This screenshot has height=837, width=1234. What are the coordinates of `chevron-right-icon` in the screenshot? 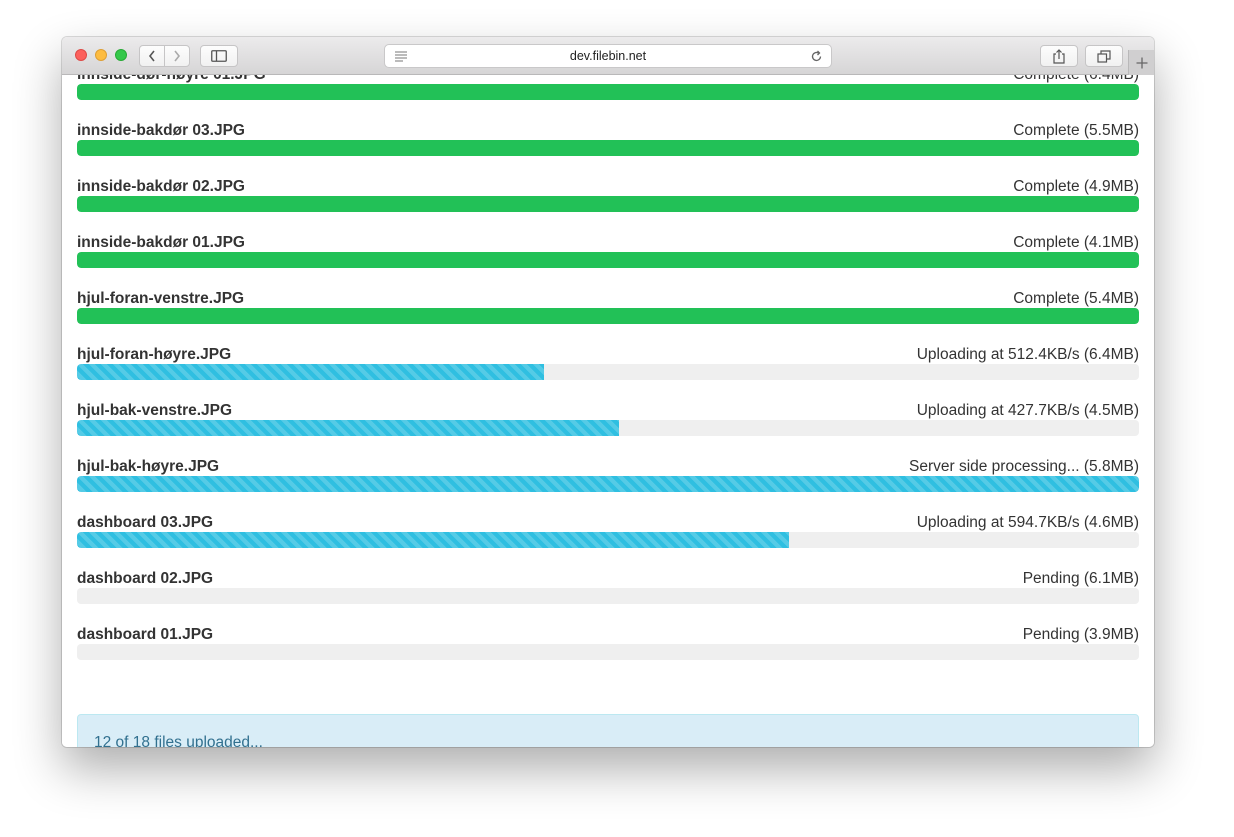 It's located at (177, 56).